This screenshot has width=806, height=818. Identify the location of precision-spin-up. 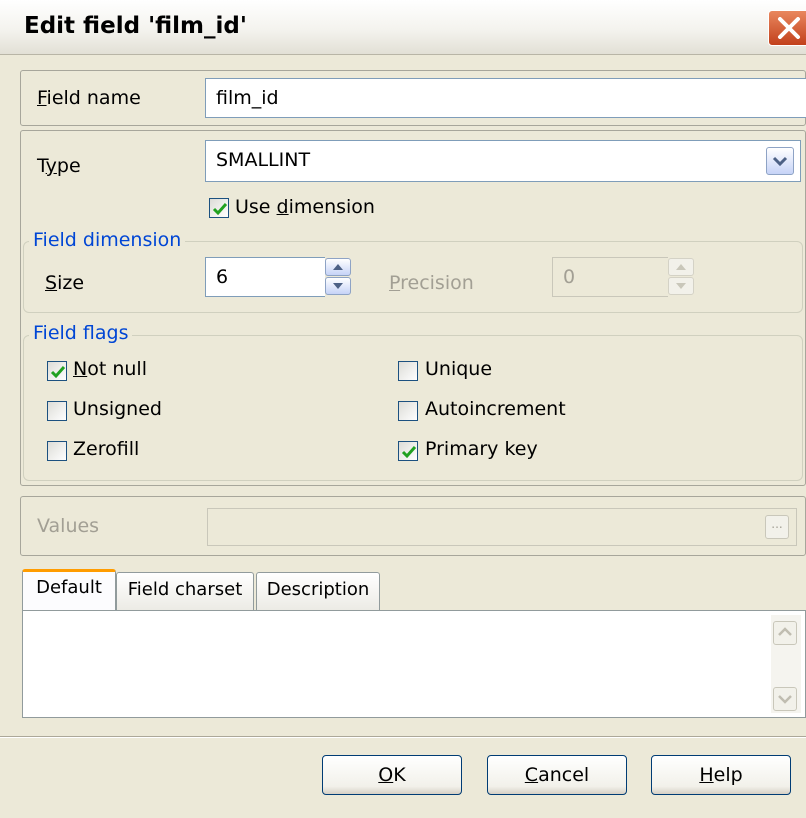
(681, 267).